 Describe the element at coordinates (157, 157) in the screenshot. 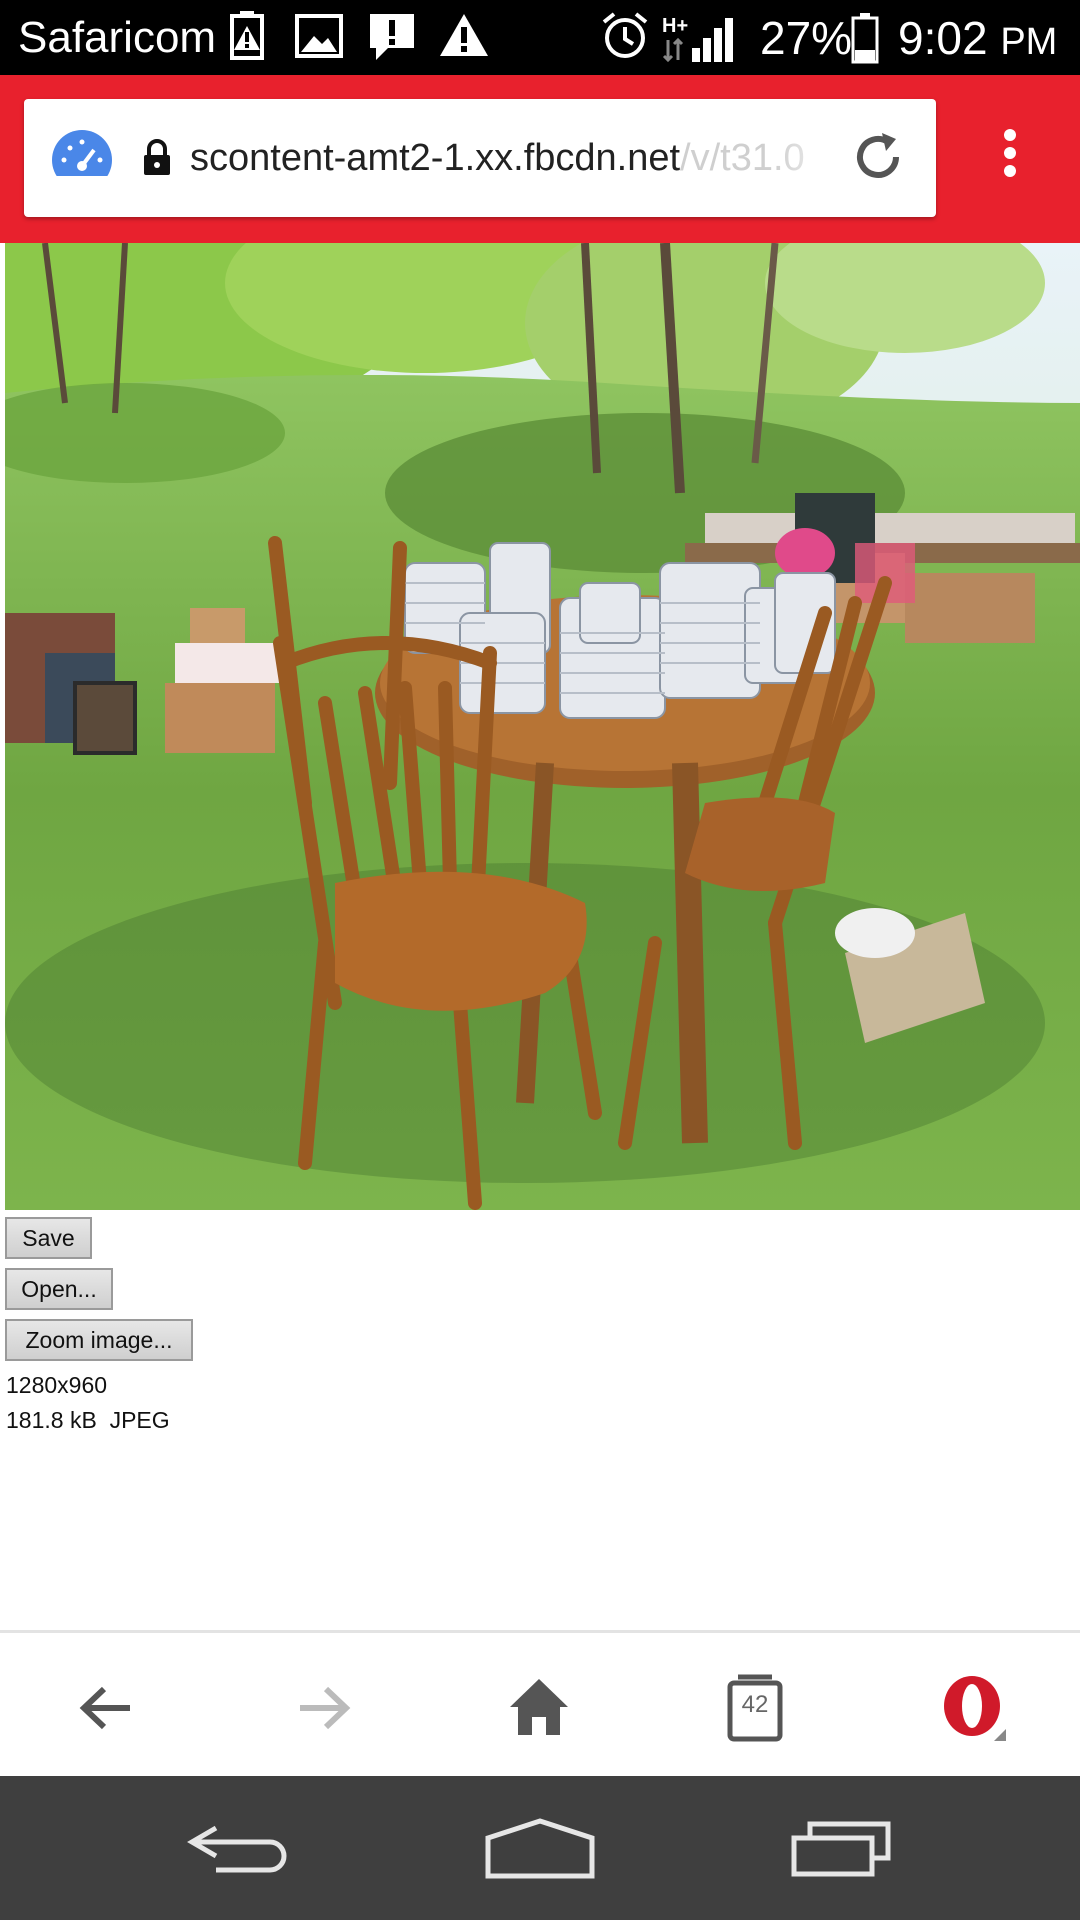

I see `lock-icon` at that location.